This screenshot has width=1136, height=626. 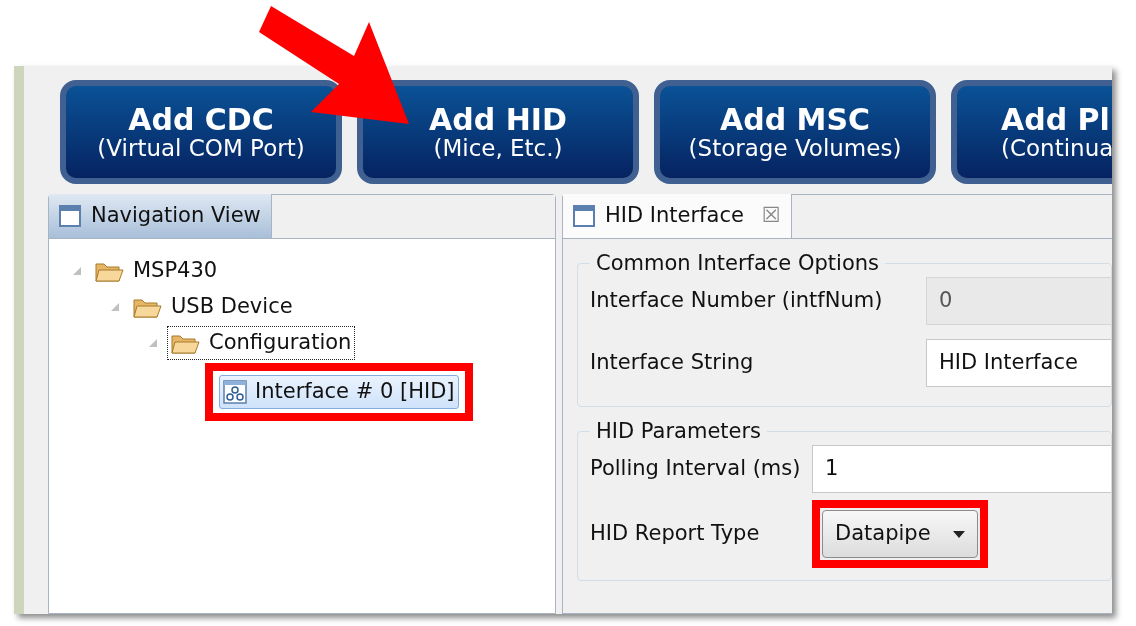 What do you see at coordinates (672, 363) in the screenshot?
I see `field-label: Interface String` at bounding box center [672, 363].